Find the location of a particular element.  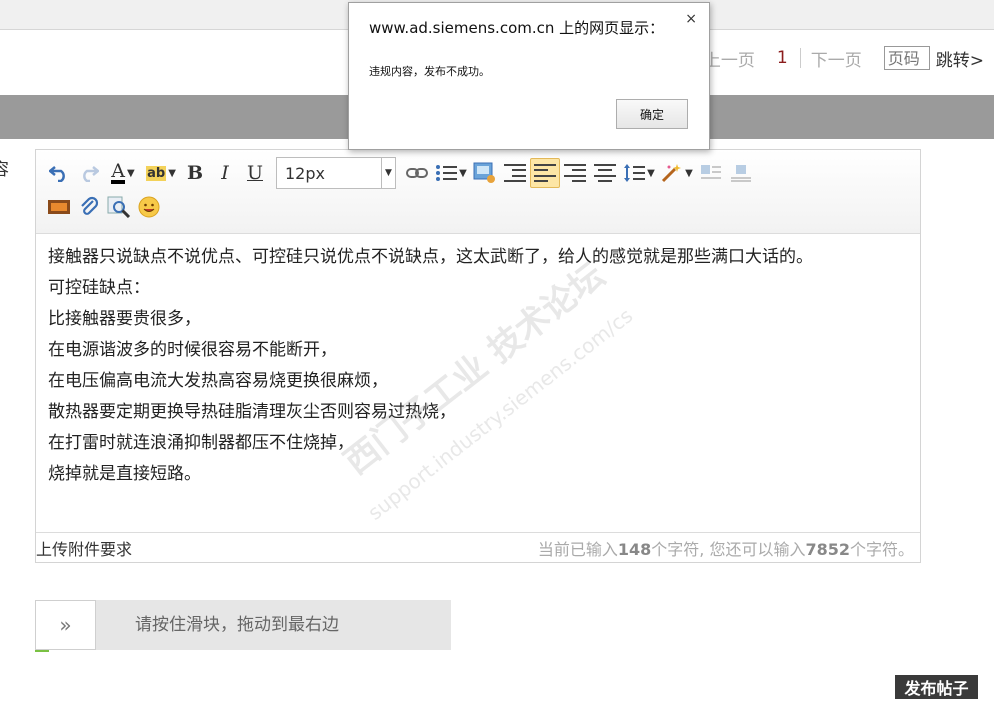

left-label-fragment: 容 is located at coordinates (4, 170).